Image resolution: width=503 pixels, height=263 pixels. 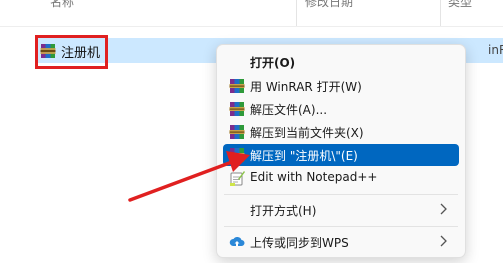 I want to click on menu-item-label: 打开(O), so click(x=273, y=63).